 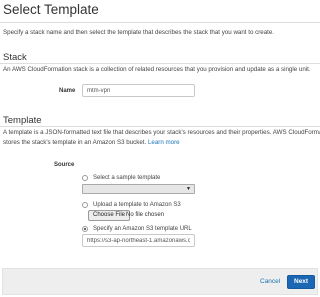 What do you see at coordinates (160, 281) in the screenshot?
I see `footer-bar: Cancel Next` at bounding box center [160, 281].